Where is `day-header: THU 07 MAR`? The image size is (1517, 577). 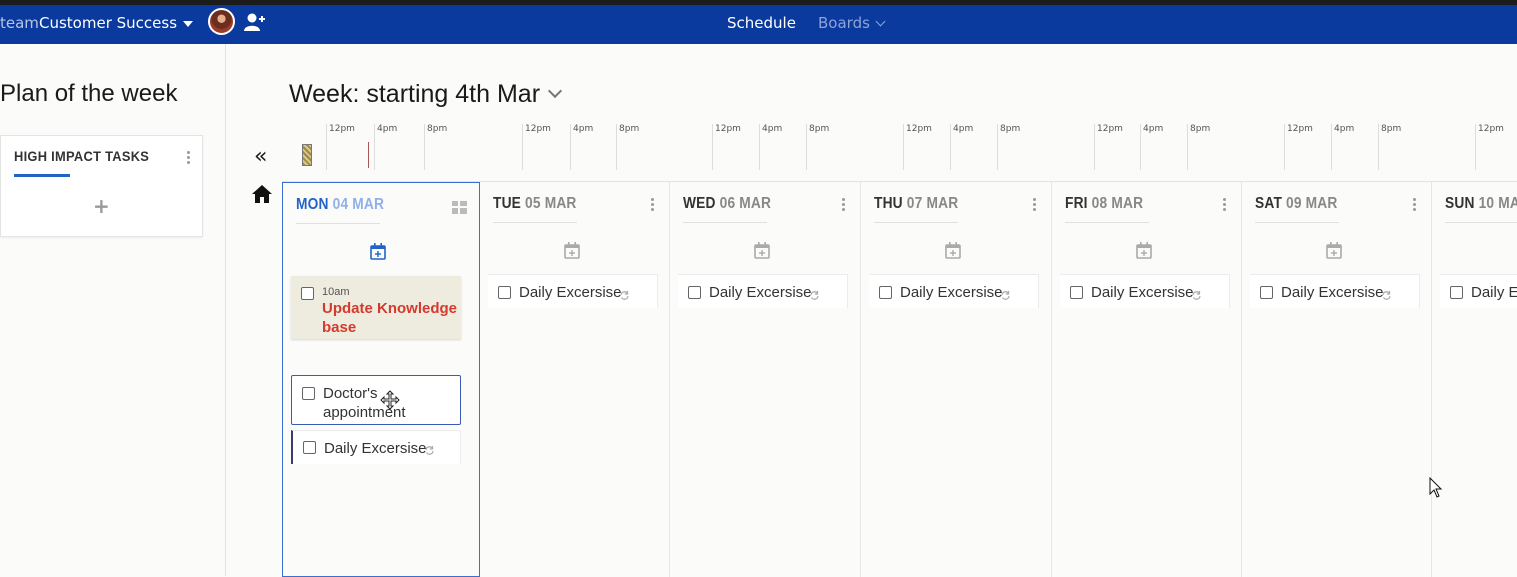 day-header: THU 07 MAR is located at coordinates (916, 204).